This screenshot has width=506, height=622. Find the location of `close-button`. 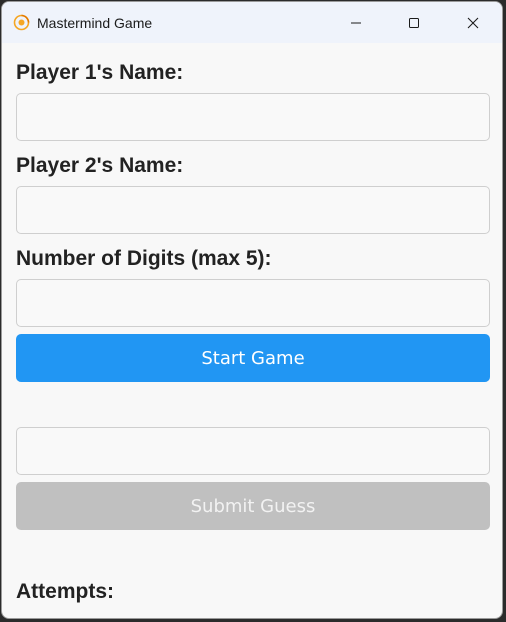

close-button is located at coordinates (473, 22).